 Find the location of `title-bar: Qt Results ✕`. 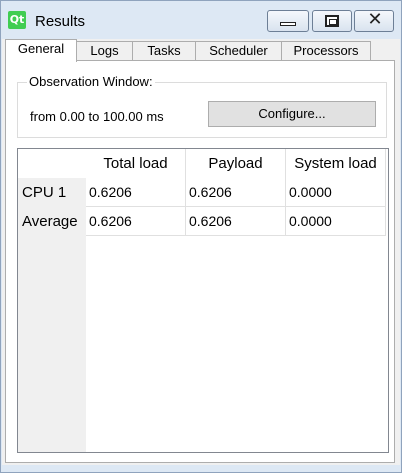

title-bar: Qt Results ✕ is located at coordinates (201, 19).